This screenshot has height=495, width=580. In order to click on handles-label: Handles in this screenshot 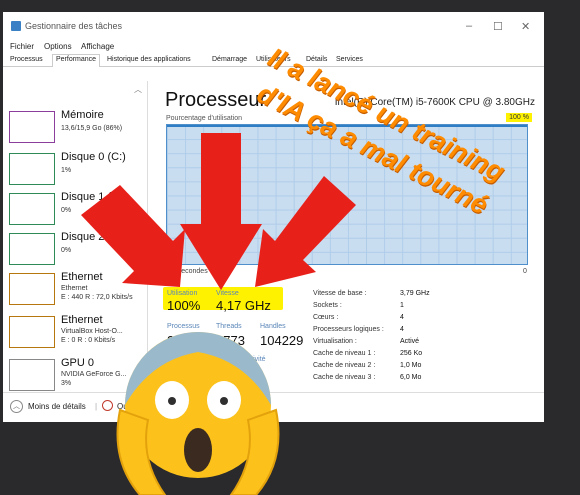, I will do `click(273, 326)`.